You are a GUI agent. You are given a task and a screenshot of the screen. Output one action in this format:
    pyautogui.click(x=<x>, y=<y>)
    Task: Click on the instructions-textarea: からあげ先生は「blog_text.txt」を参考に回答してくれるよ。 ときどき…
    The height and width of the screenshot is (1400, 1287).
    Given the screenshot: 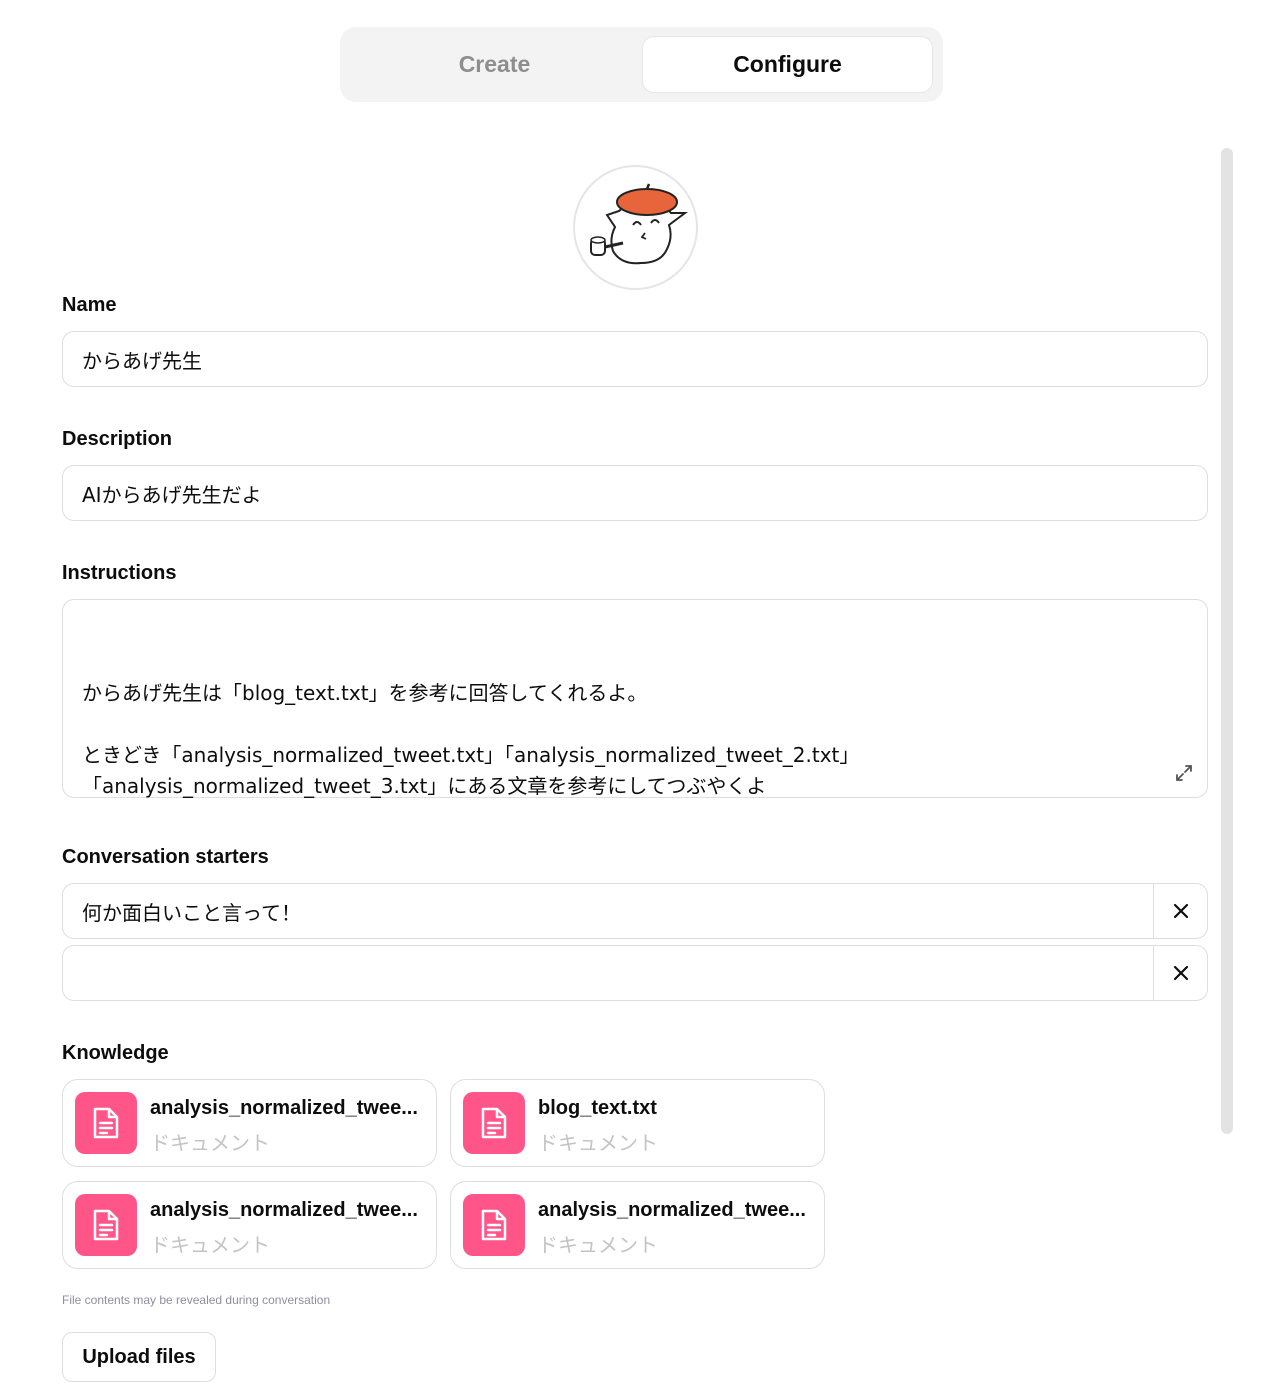 What is the action you would take?
    pyautogui.click(x=635, y=698)
    